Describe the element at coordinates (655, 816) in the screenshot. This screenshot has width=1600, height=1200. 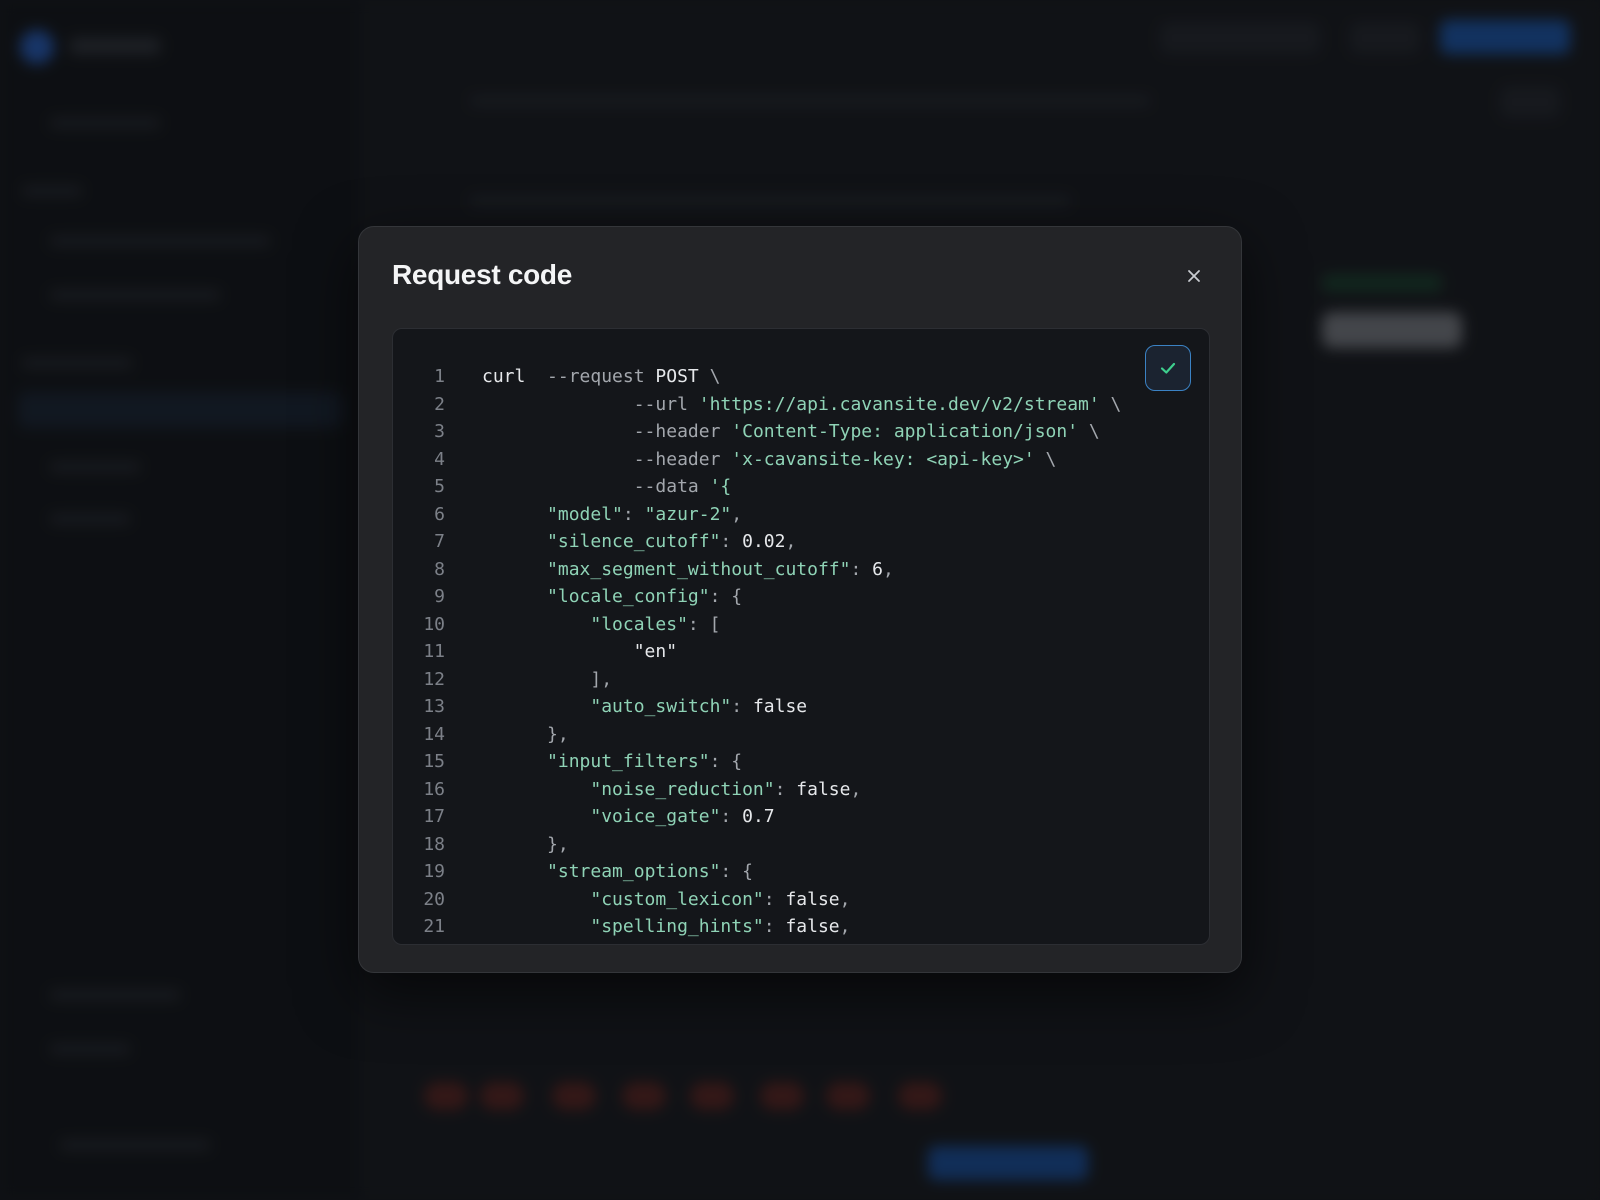
I see `code-token: "voice_gate"` at that location.